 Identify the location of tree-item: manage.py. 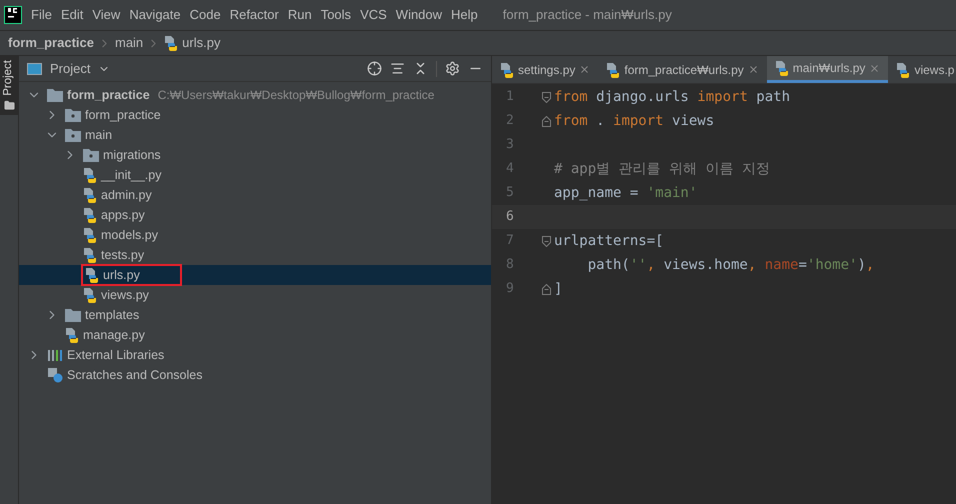
(255, 335).